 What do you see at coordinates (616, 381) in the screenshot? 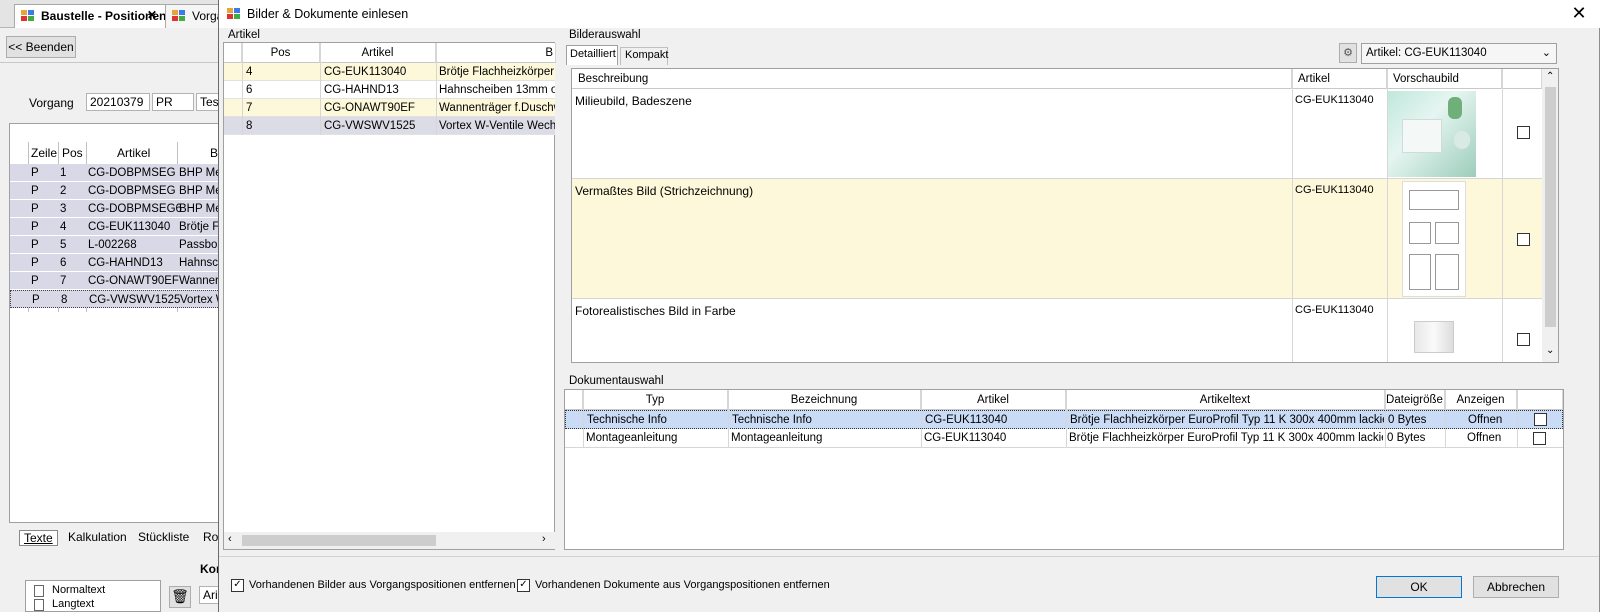
I see `dokument-group-label: Dokumentauswahl` at bounding box center [616, 381].